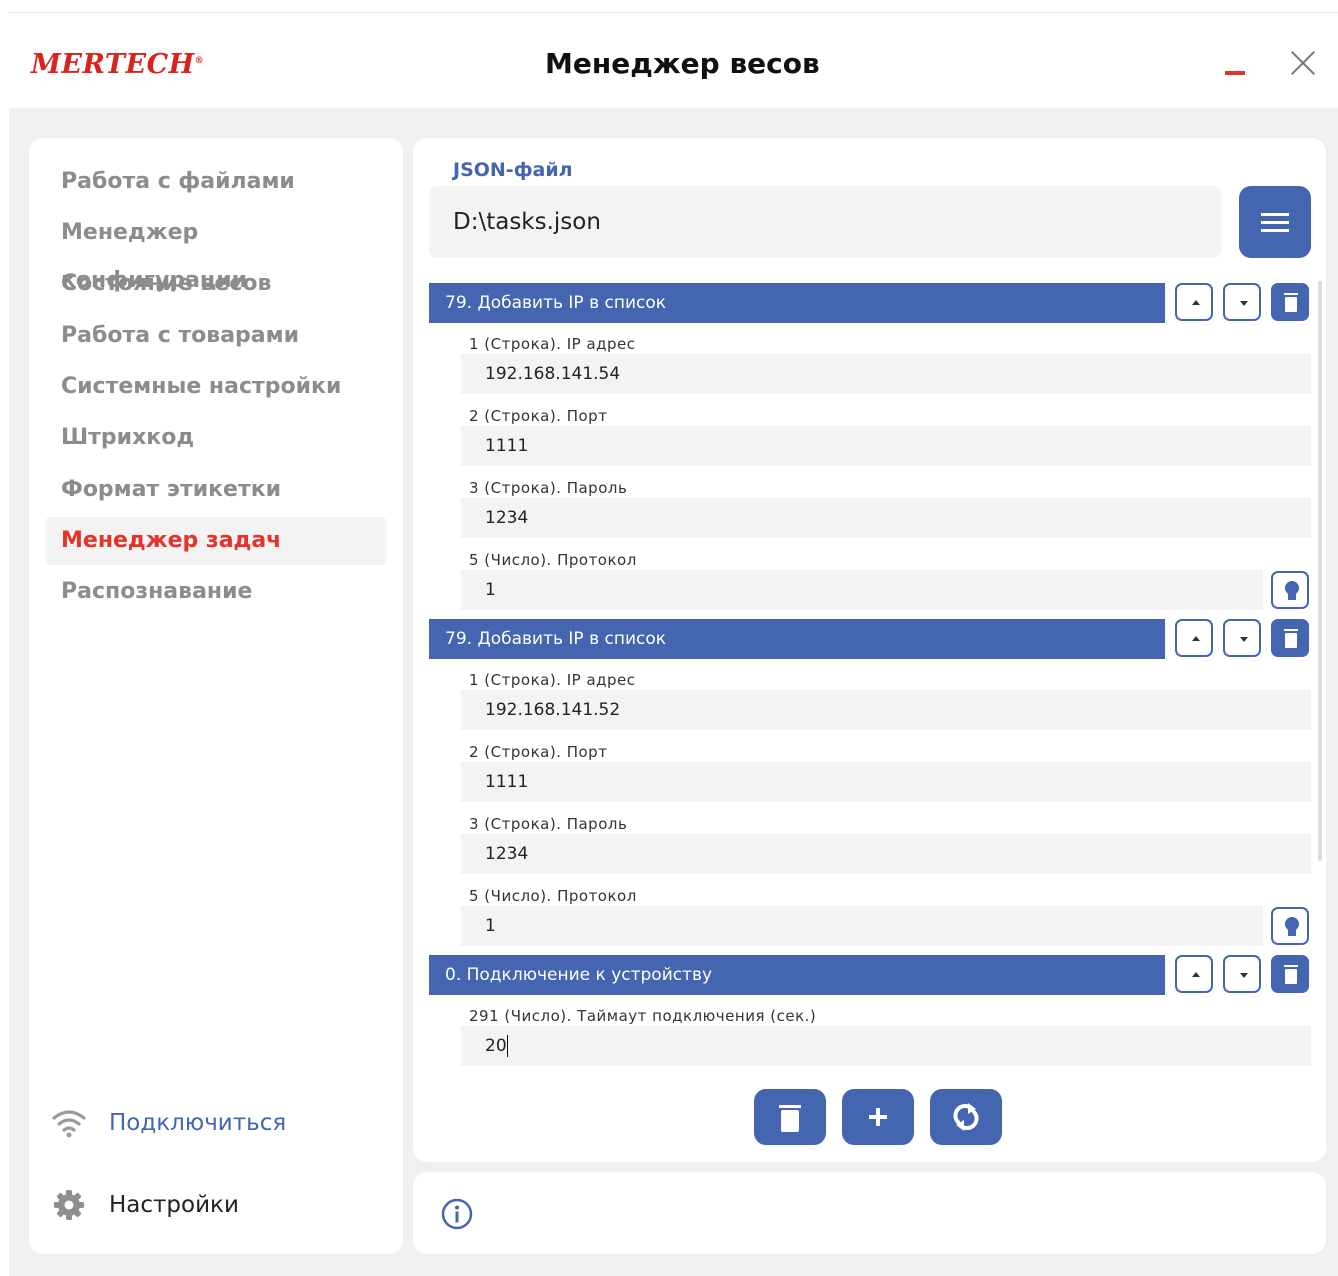 Image resolution: width=1338 pixels, height=1276 pixels. I want to click on connect-button: Подключиться, so click(168, 1123).